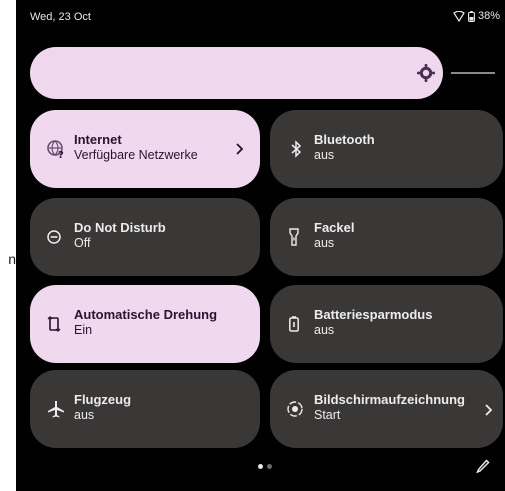 This screenshot has height=491, width=505. Describe the element at coordinates (120, 227) in the screenshot. I see `tile-do-not-disturb-title: Do Not Disturb` at that location.